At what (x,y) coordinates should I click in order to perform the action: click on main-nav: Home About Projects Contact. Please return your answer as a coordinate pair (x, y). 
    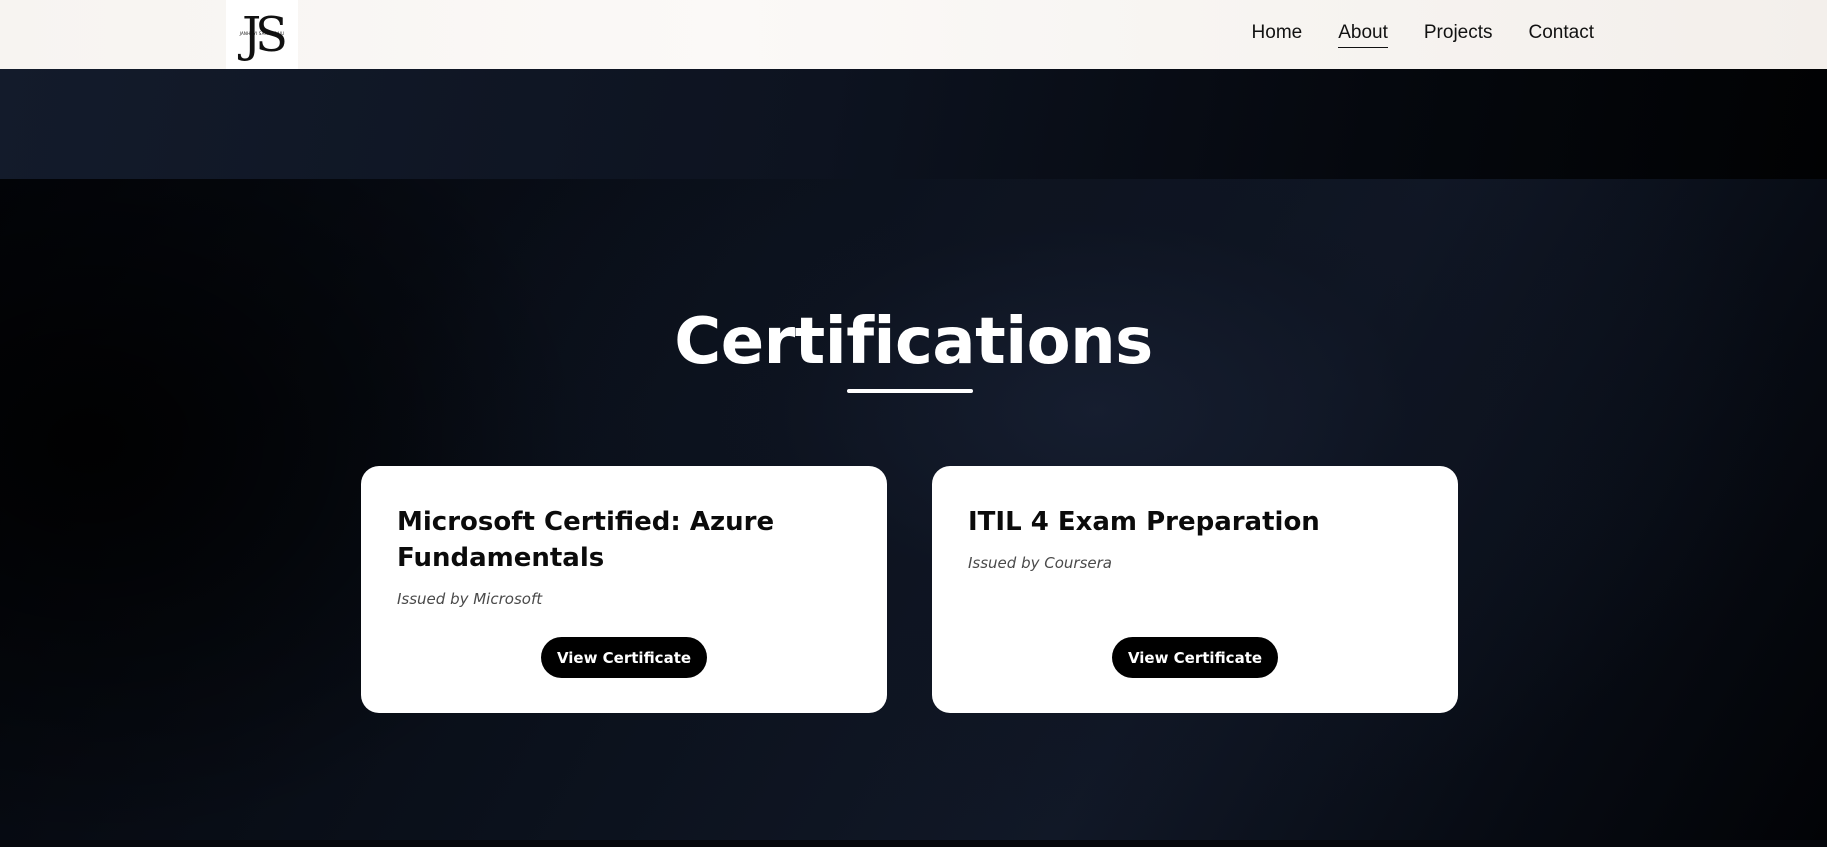
    Looking at the image, I should click on (1423, 34).